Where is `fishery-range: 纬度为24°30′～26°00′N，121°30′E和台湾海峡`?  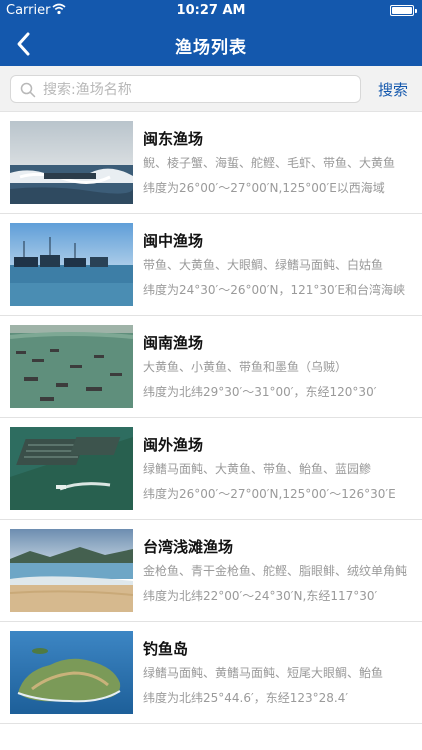
fishery-range: 纬度为24°30′～26°00′N，121°30′E和台湾海峡 is located at coordinates (274, 290).